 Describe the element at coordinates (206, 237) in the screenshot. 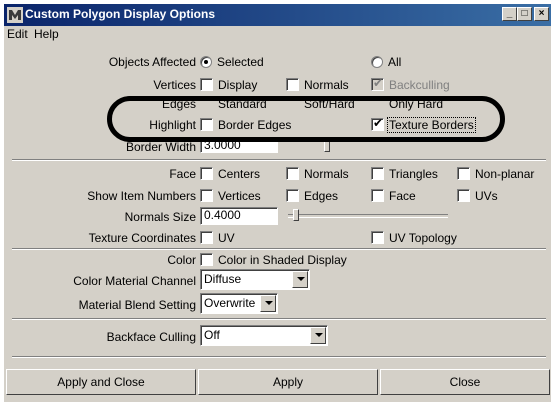

I see `texture-uv-checkbox` at that location.